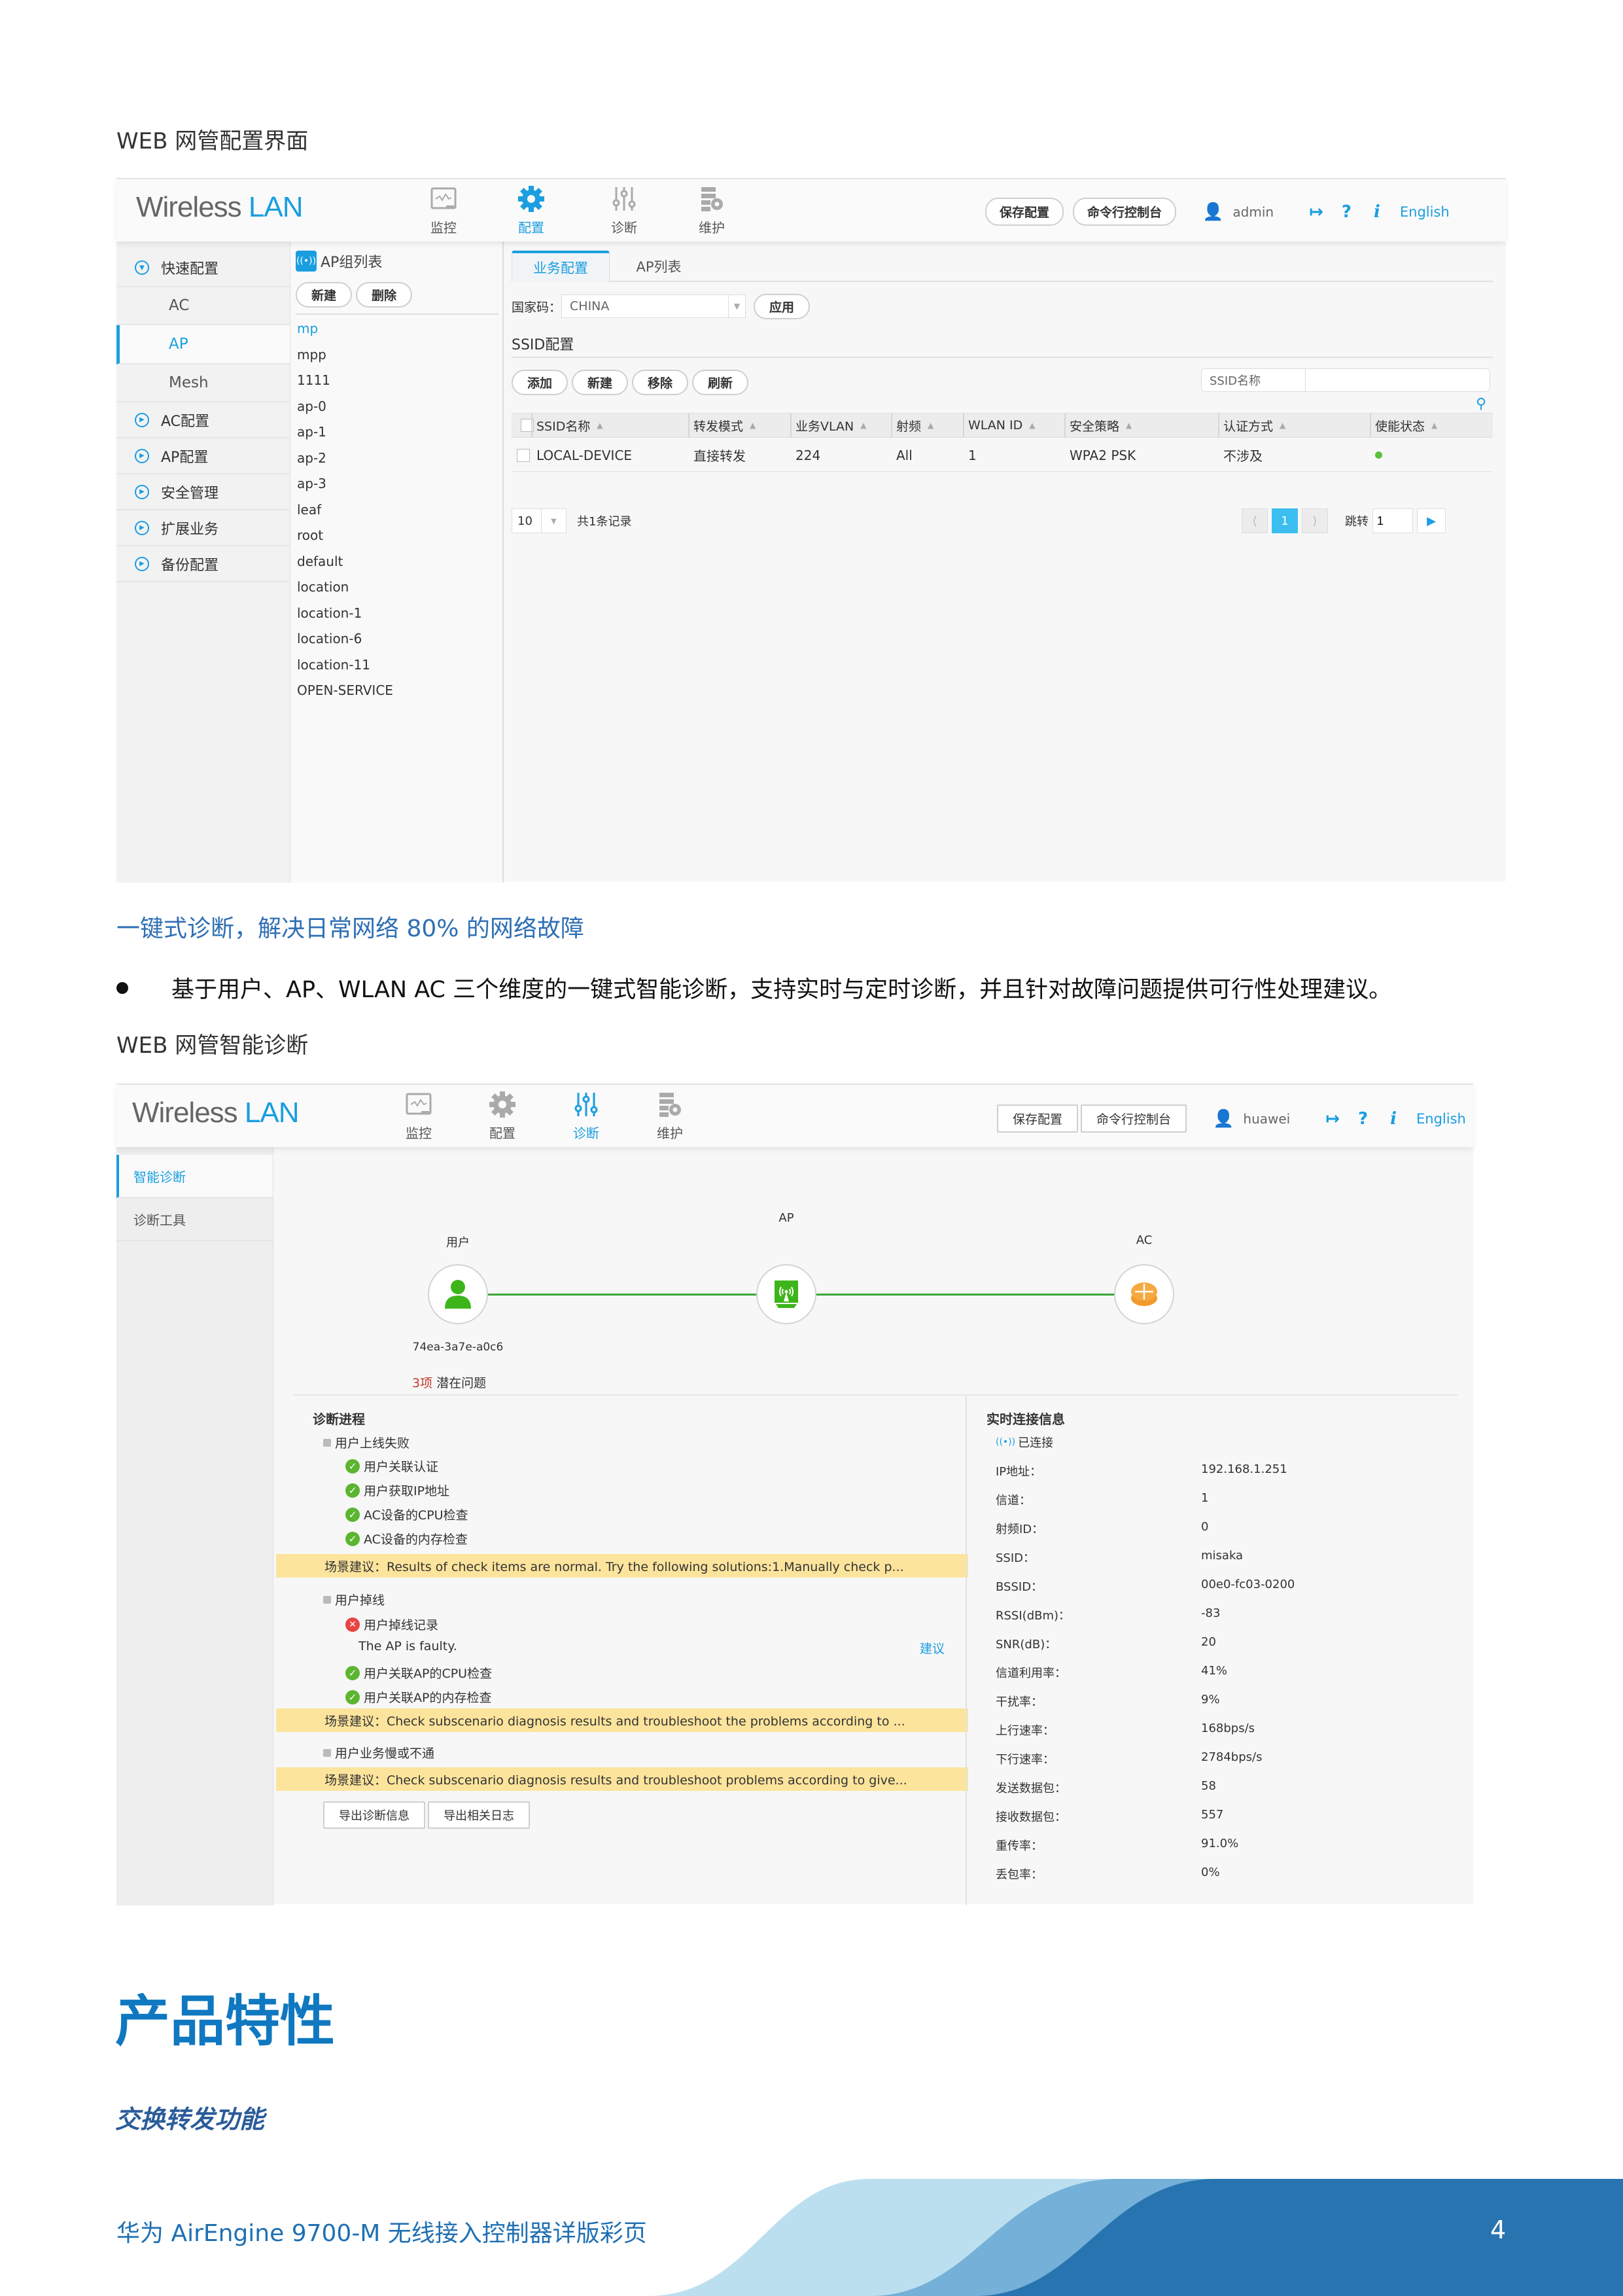 The width and height of the screenshot is (1623, 2296). What do you see at coordinates (354, 1600) in the screenshot?
I see `group-user-offline: 用户掉线` at bounding box center [354, 1600].